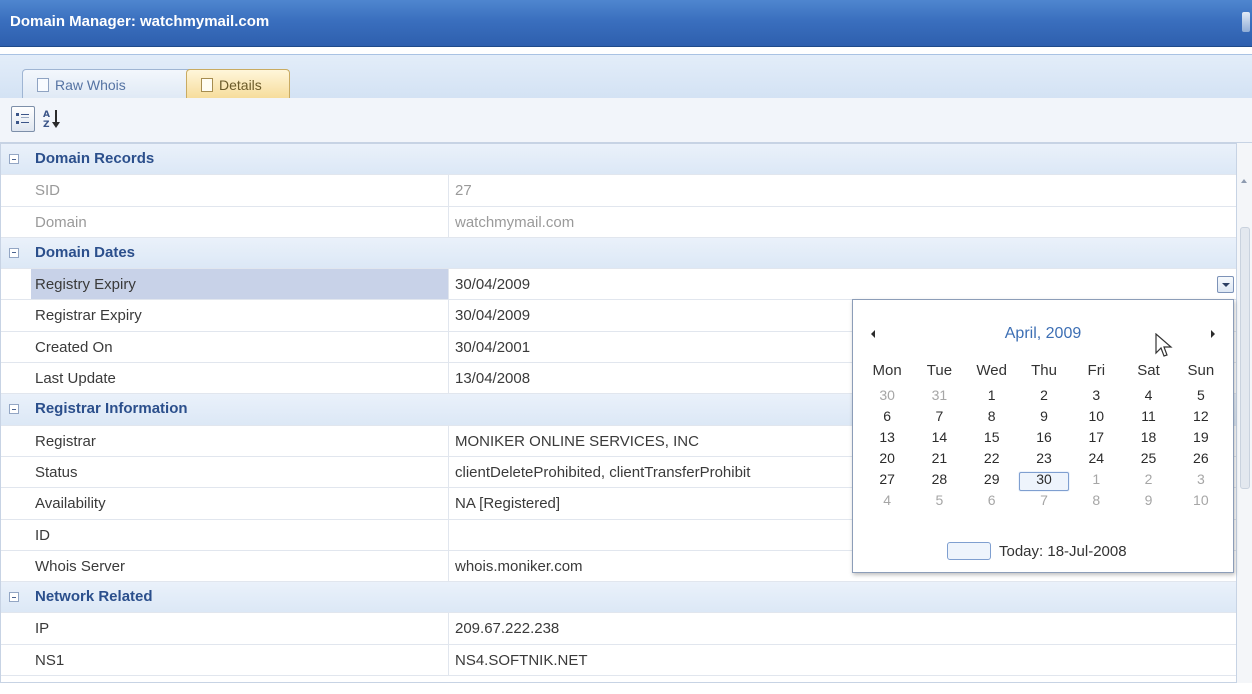 This screenshot has width=1252, height=694. Describe the element at coordinates (1148, 439) in the screenshot. I see `calendar-day: 18` at that location.